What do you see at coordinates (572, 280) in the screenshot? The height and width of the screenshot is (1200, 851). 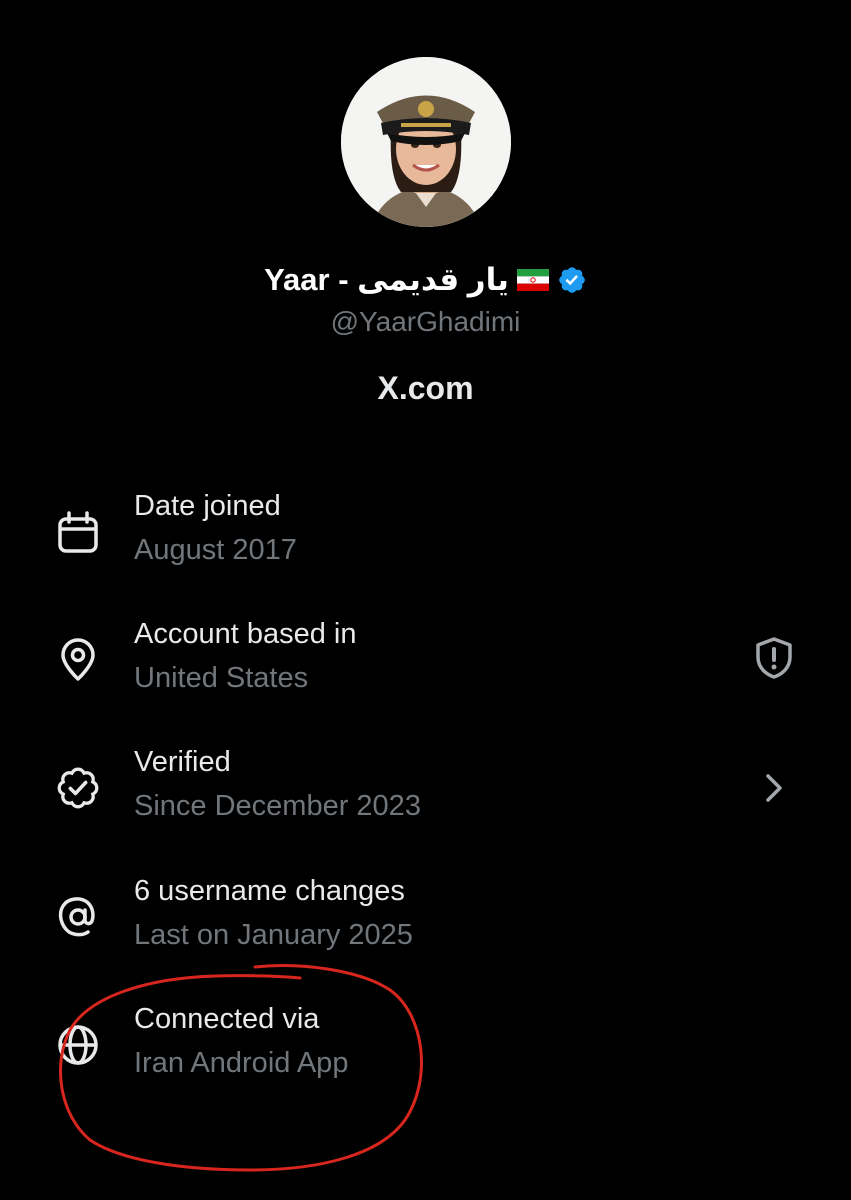 I see `verified-badge-icon` at bounding box center [572, 280].